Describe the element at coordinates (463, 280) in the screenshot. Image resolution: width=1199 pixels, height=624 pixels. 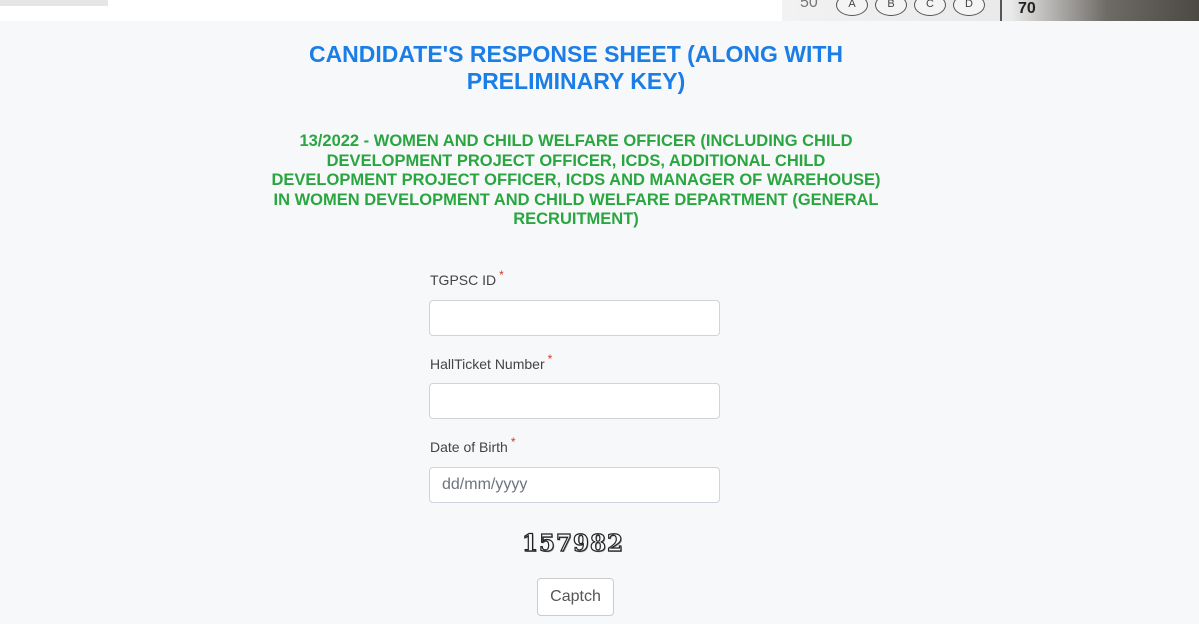
I see `tgpsc-id-label-text: TGPSC ID` at that location.